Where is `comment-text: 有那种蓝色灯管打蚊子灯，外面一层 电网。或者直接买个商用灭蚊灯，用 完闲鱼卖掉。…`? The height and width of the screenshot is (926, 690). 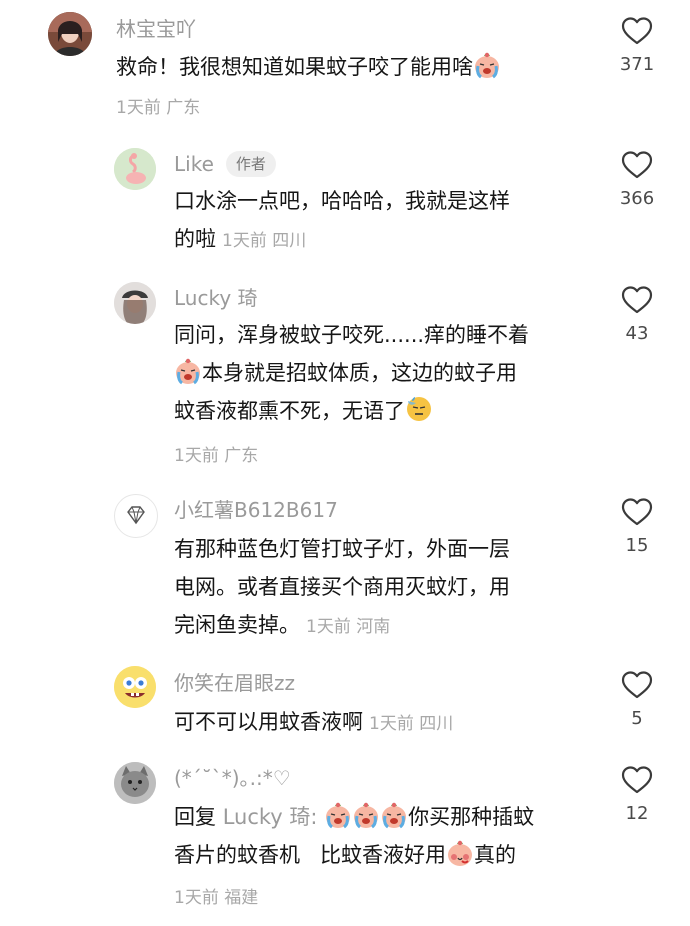 comment-text: 有那种蓝色灯管打蚊子灯，外面一层 电网。或者直接买个商用灭蚊灯，用 完闲鱼卖掉。… is located at coordinates (389, 588).